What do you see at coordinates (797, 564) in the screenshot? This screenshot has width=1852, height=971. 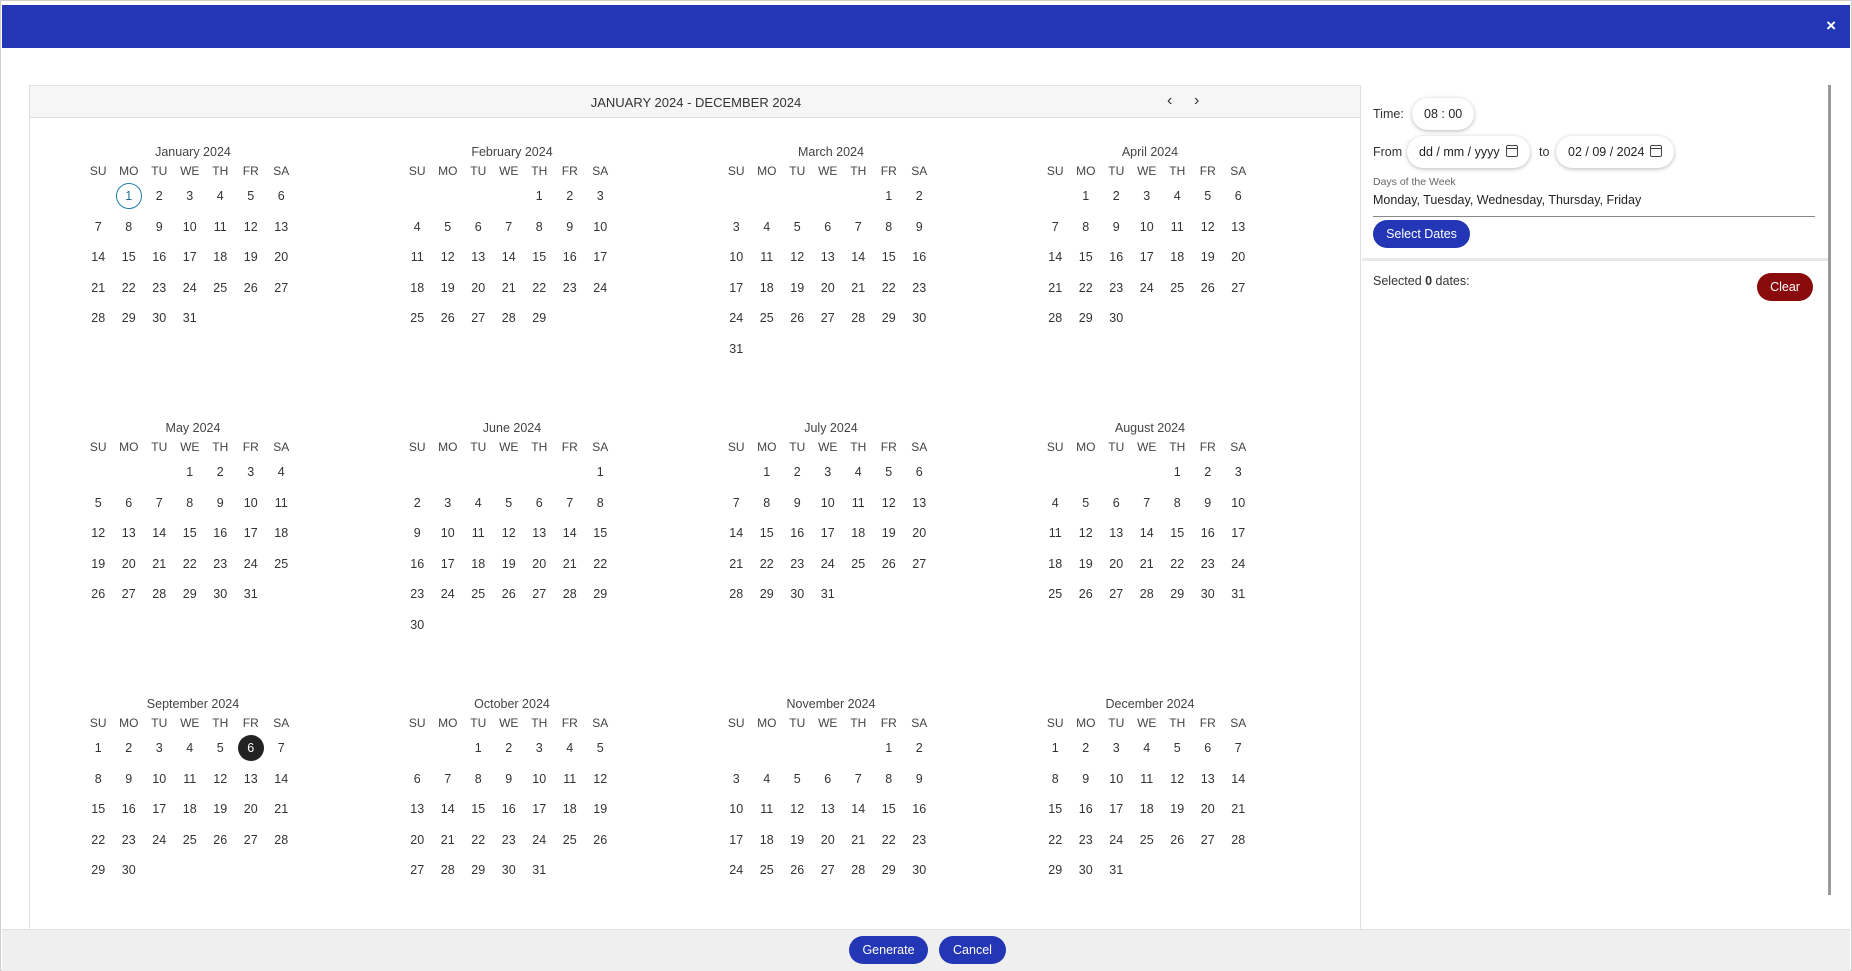 I see `day-cell: 23` at bounding box center [797, 564].